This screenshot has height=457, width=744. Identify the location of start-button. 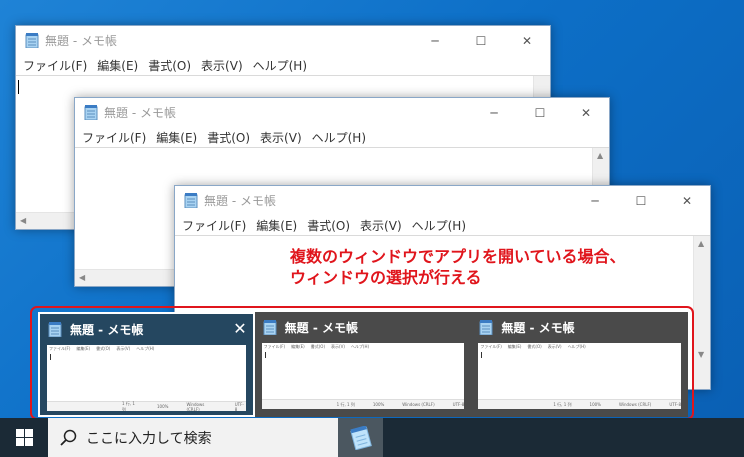
(24, 437).